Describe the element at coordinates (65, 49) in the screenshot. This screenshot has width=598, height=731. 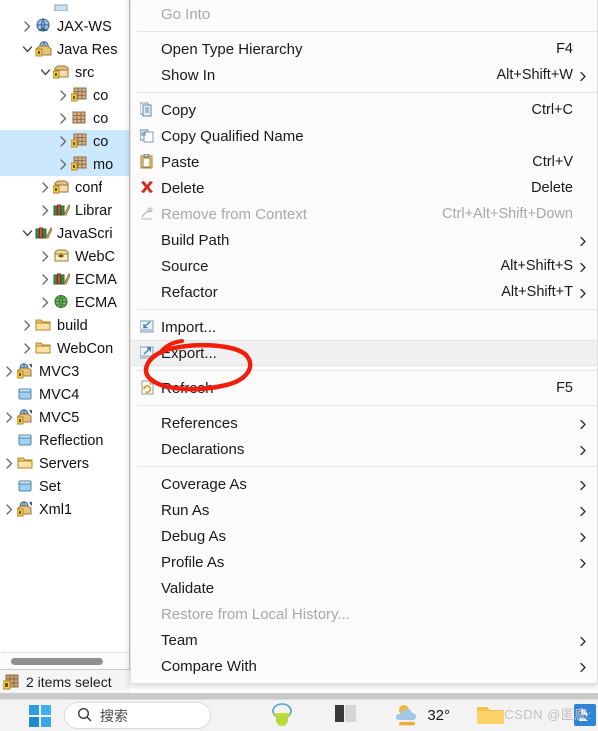
I see `tree-row: Java Res` at that location.